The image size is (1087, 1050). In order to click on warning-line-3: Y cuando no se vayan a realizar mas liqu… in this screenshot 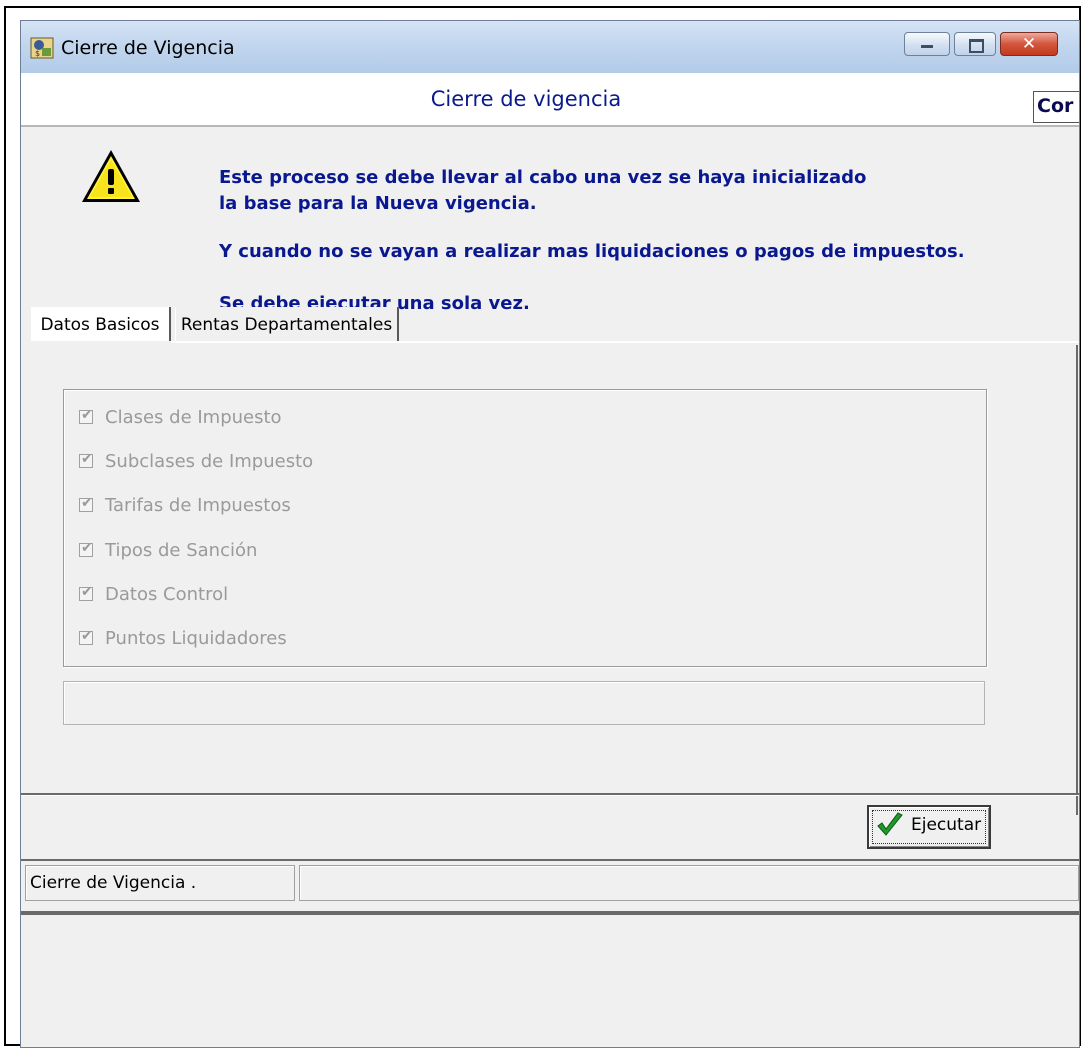, I will do `click(592, 251)`.